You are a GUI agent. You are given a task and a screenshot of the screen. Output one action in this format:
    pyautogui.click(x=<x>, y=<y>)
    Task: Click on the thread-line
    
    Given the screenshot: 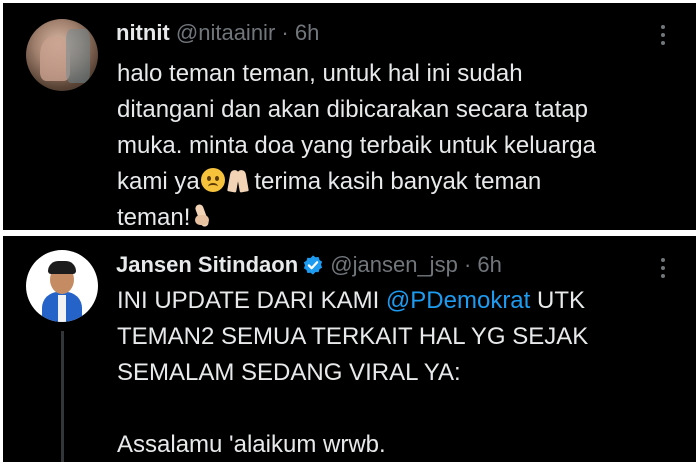 What is the action you would take?
    pyautogui.click(x=62, y=396)
    